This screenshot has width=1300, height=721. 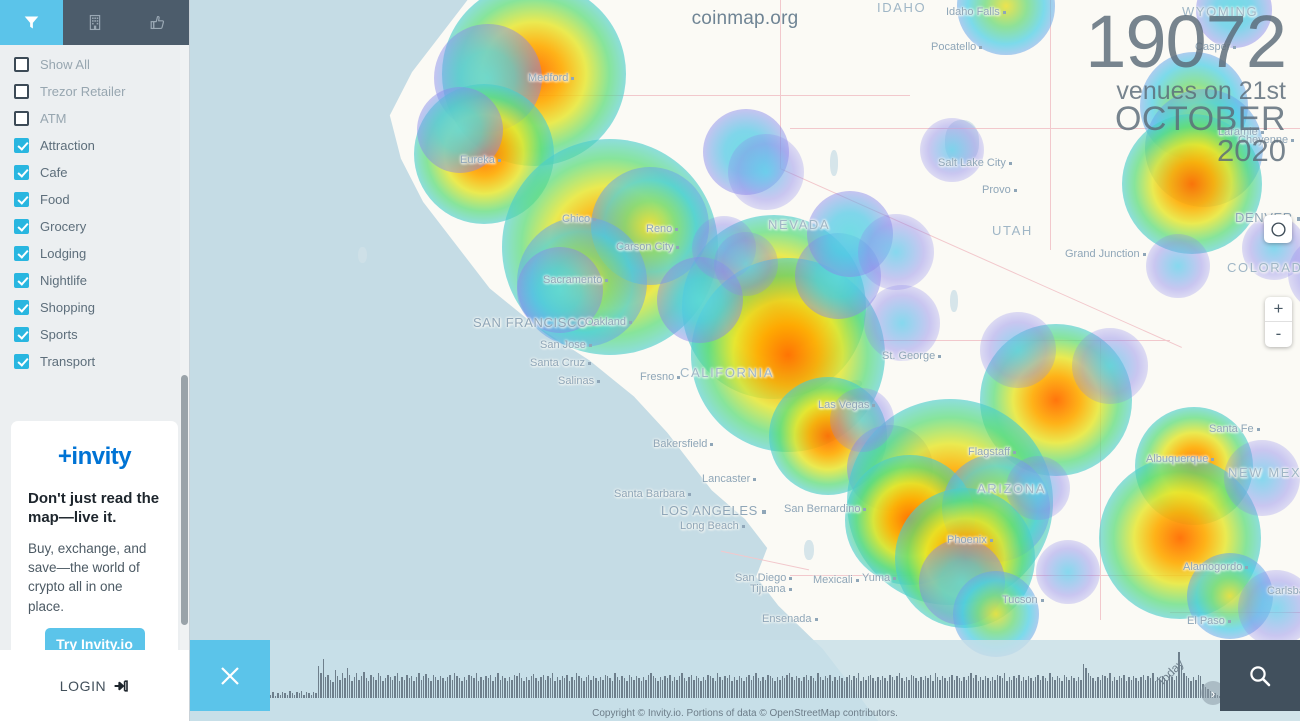 I want to click on filter-row-trezor-retailer: Trezor Retailer, so click(x=94, y=91).